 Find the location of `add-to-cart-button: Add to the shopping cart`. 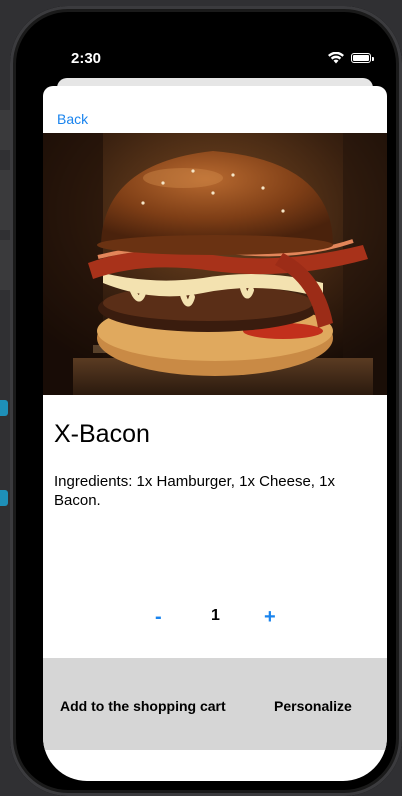

add-to-cart-button: Add to the shopping cart is located at coordinates (143, 706).